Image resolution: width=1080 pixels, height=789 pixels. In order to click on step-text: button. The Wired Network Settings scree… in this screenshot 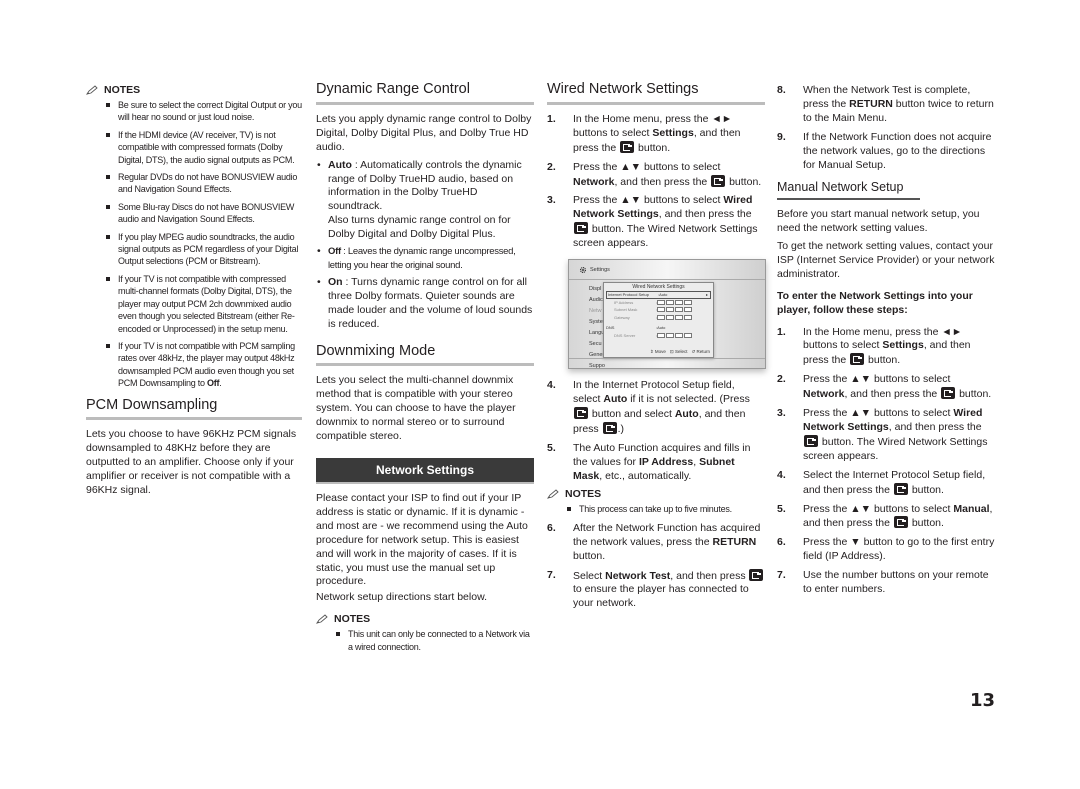, I will do `click(895, 448)`.